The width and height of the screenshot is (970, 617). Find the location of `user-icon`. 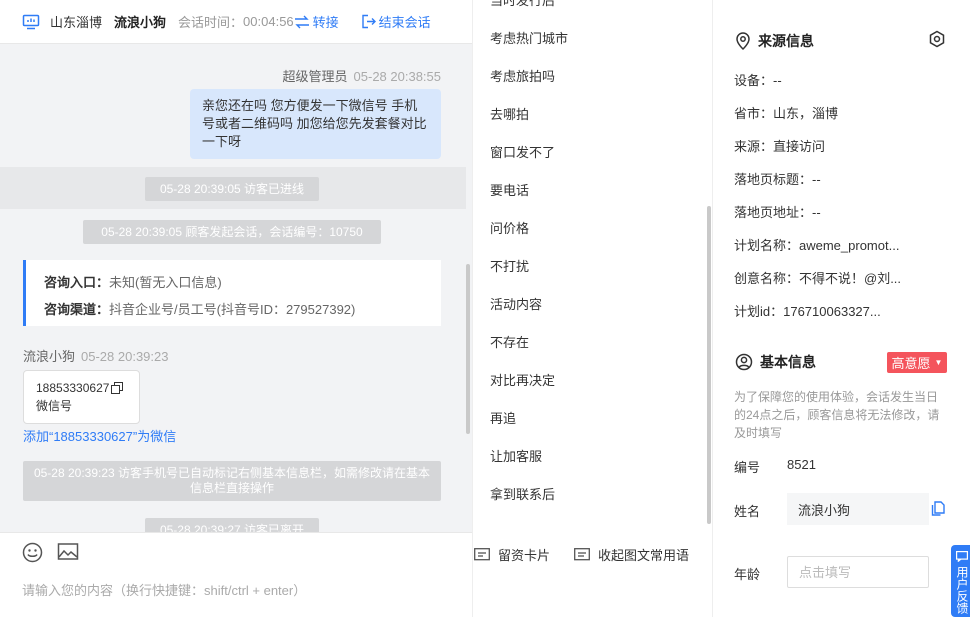

user-icon is located at coordinates (744, 362).